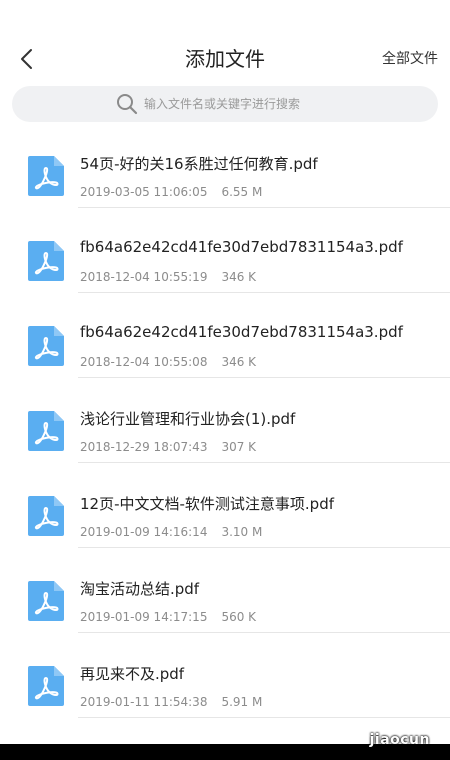 The width and height of the screenshot is (450, 760). What do you see at coordinates (264, 717) in the screenshot?
I see `row-divider` at bounding box center [264, 717].